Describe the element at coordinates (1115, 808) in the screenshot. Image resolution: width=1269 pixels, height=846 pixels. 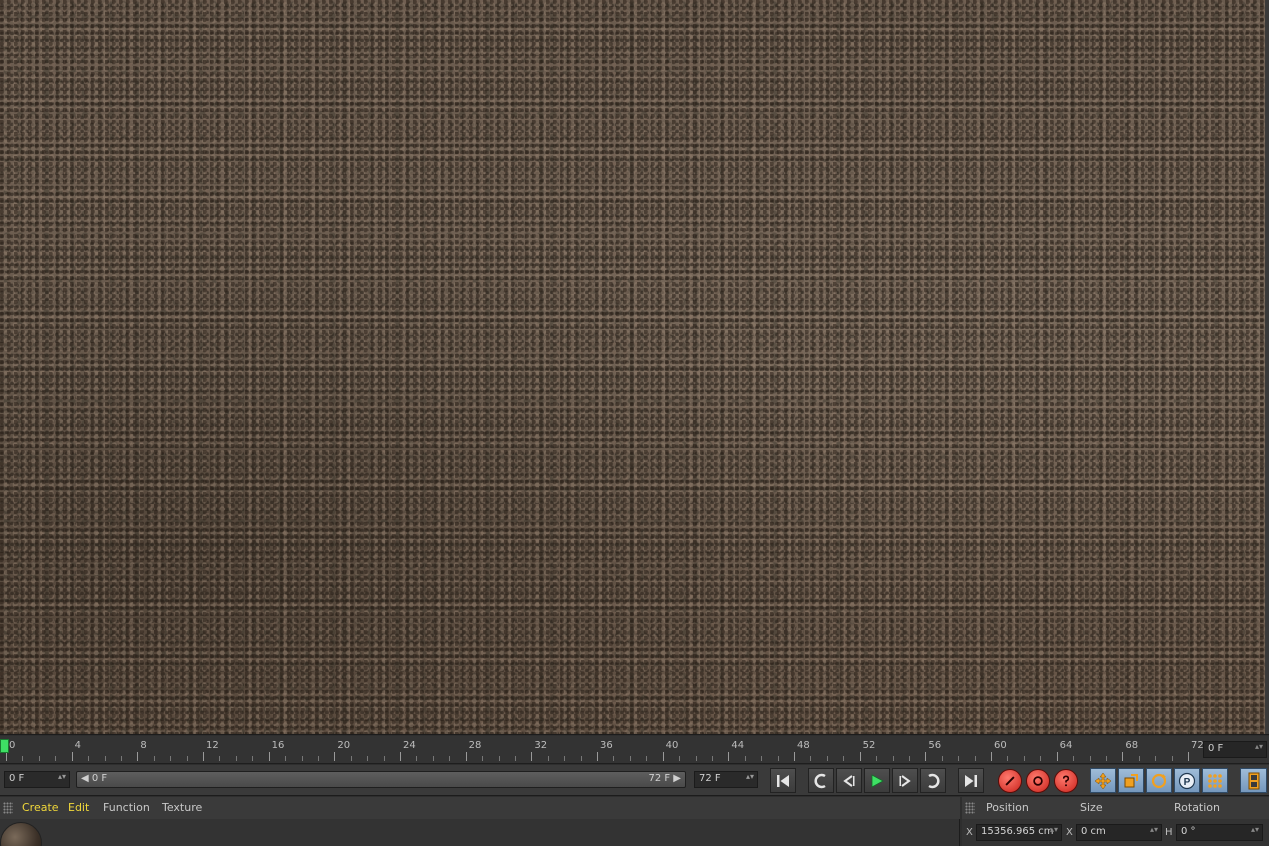
I see `coordinates-header: Position Size Rotation` at that location.